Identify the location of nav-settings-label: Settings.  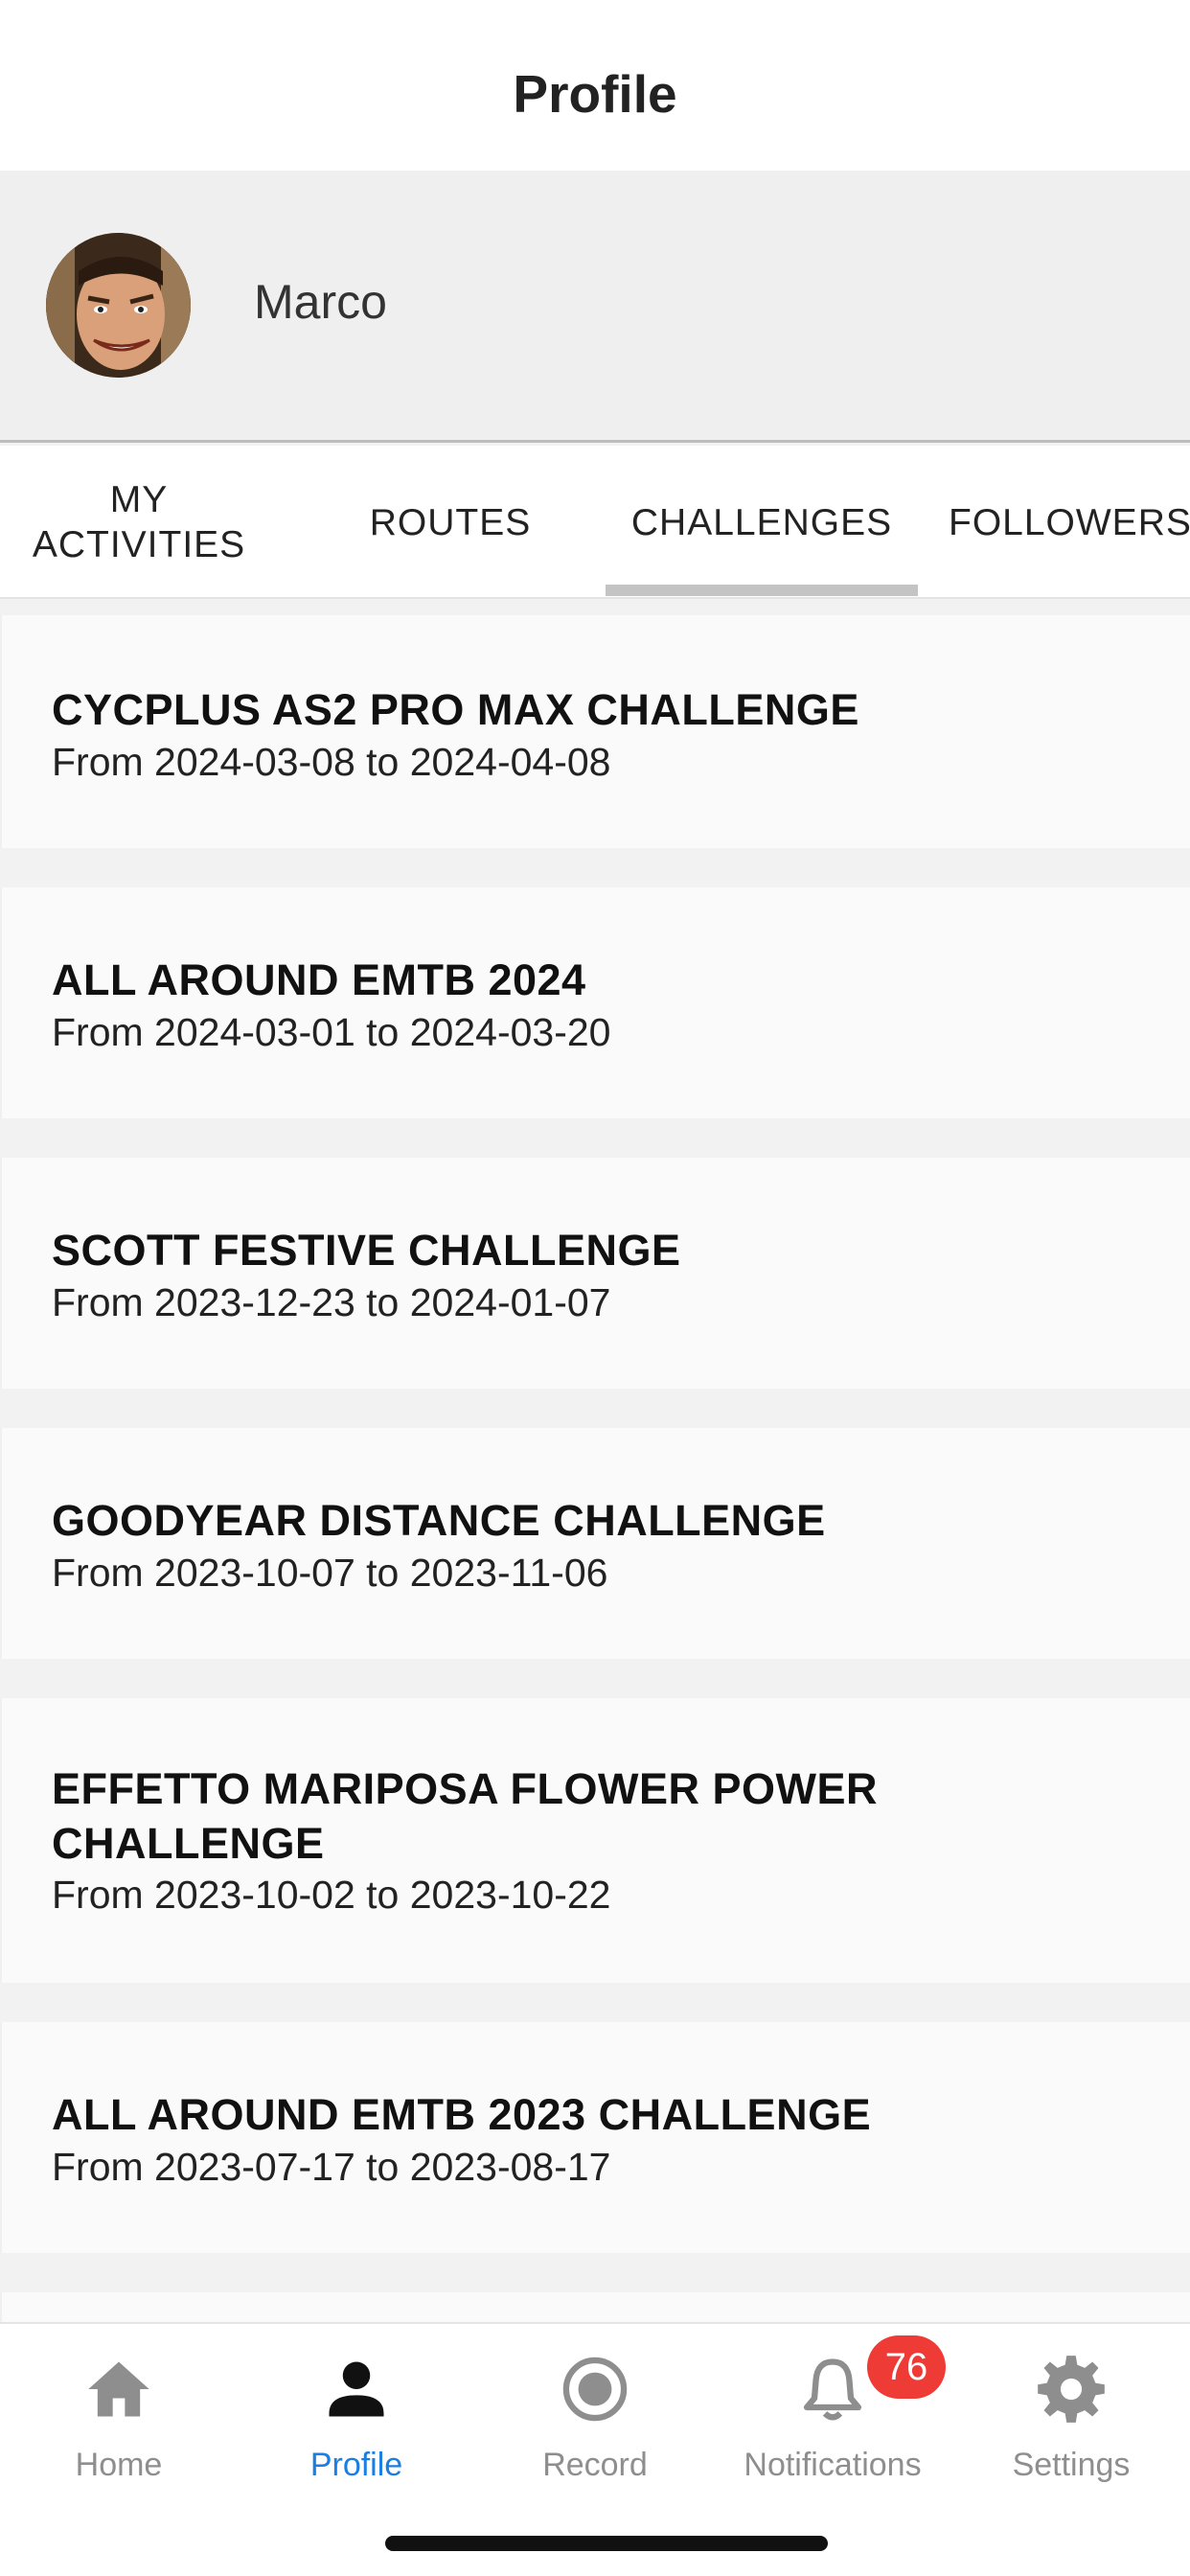
(1071, 2465).